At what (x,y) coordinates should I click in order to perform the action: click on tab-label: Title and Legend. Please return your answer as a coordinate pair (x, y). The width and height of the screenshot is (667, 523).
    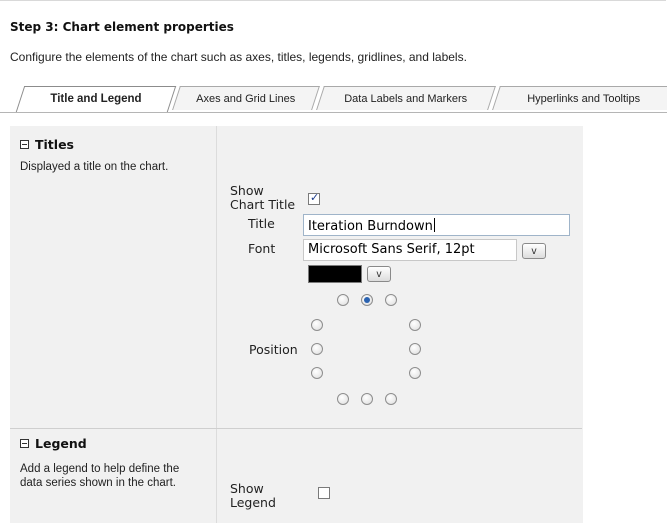
    Looking at the image, I should click on (96, 99).